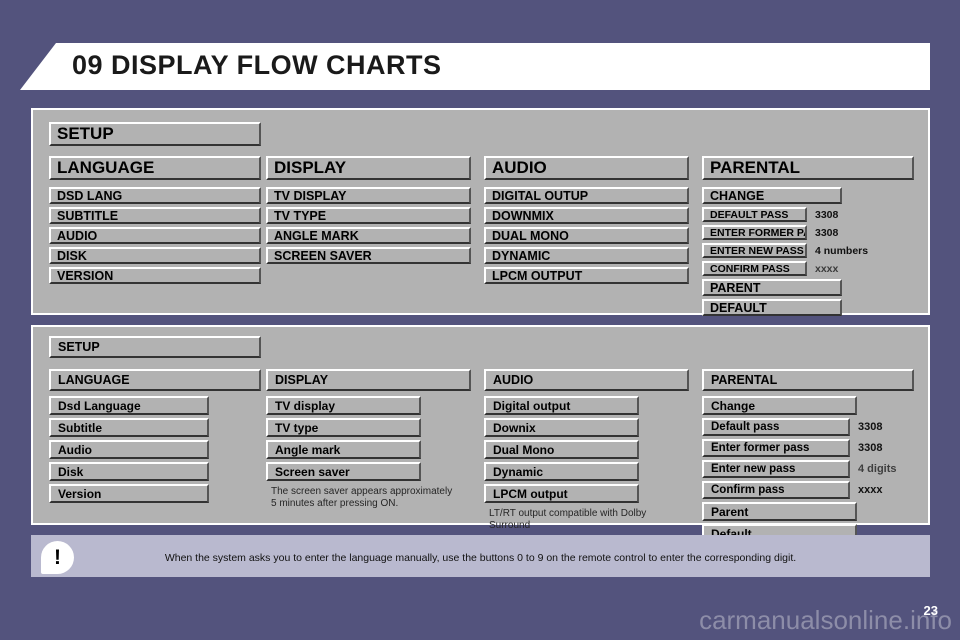 The height and width of the screenshot is (640, 960). What do you see at coordinates (870, 448) in the screenshot?
I see `lower-value-enter-former-pass: 3308` at bounding box center [870, 448].